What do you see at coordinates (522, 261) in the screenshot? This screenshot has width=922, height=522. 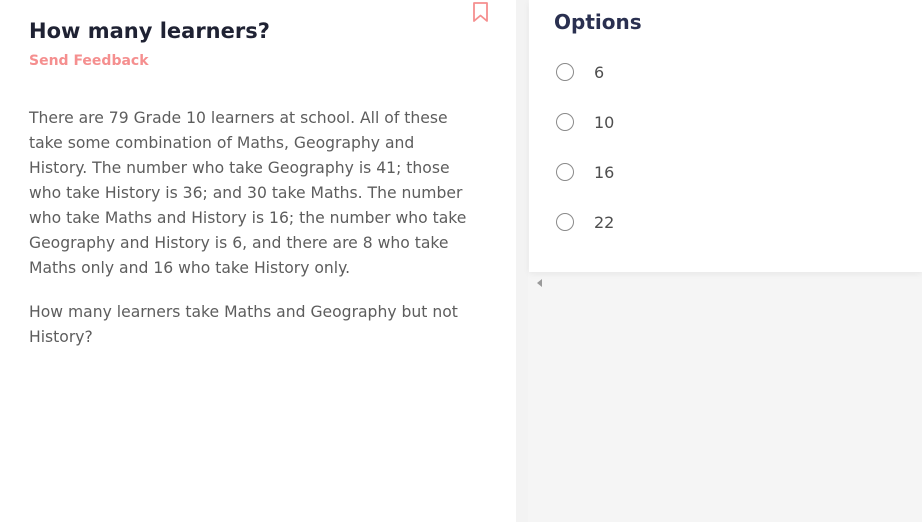 I see `panel-divider` at bounding box center [522, 261].